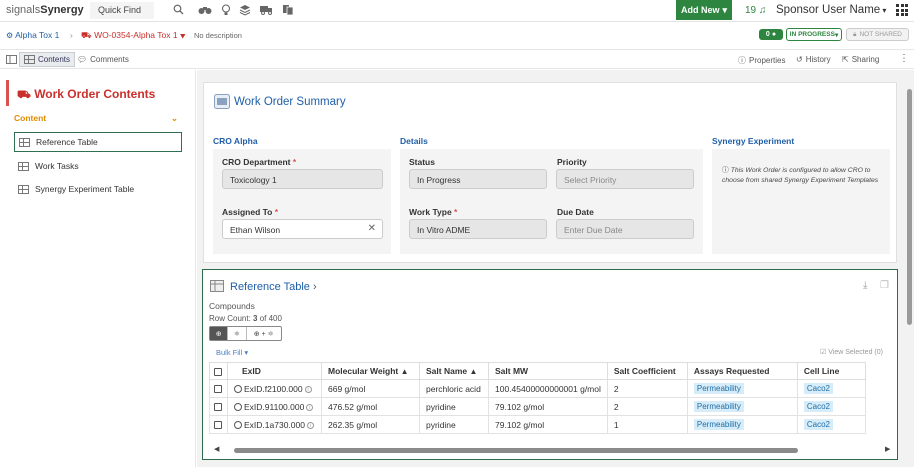  Describe the element at coordinates (98, 166) in the screenshot. I see `sidebar-item-work-tasks: Work Tasks` at that location.